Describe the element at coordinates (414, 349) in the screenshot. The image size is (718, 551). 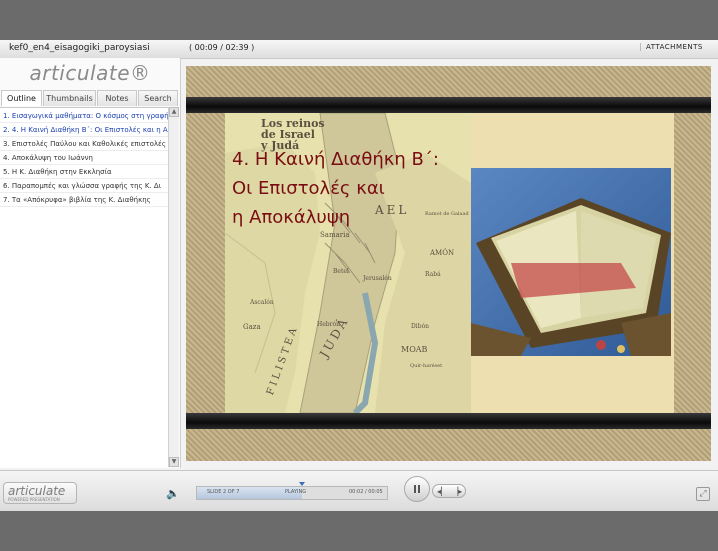
I see `map-label: MOAB` at that location.